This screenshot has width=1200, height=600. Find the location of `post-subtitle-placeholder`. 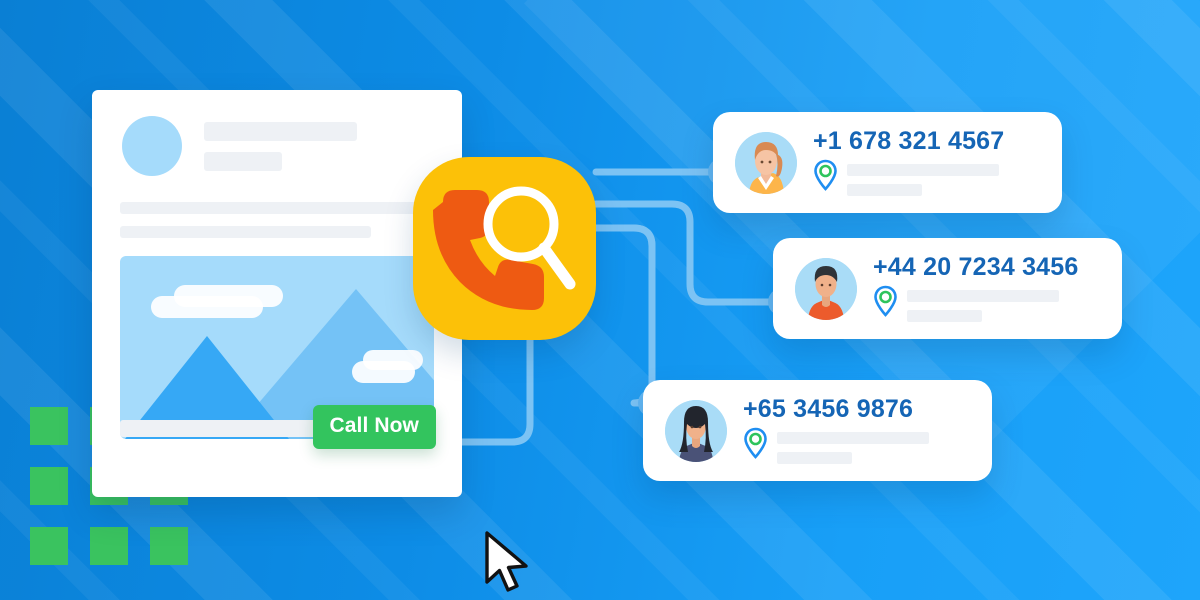

post-subtitle-placeholder is located at coordinates (243, 161).